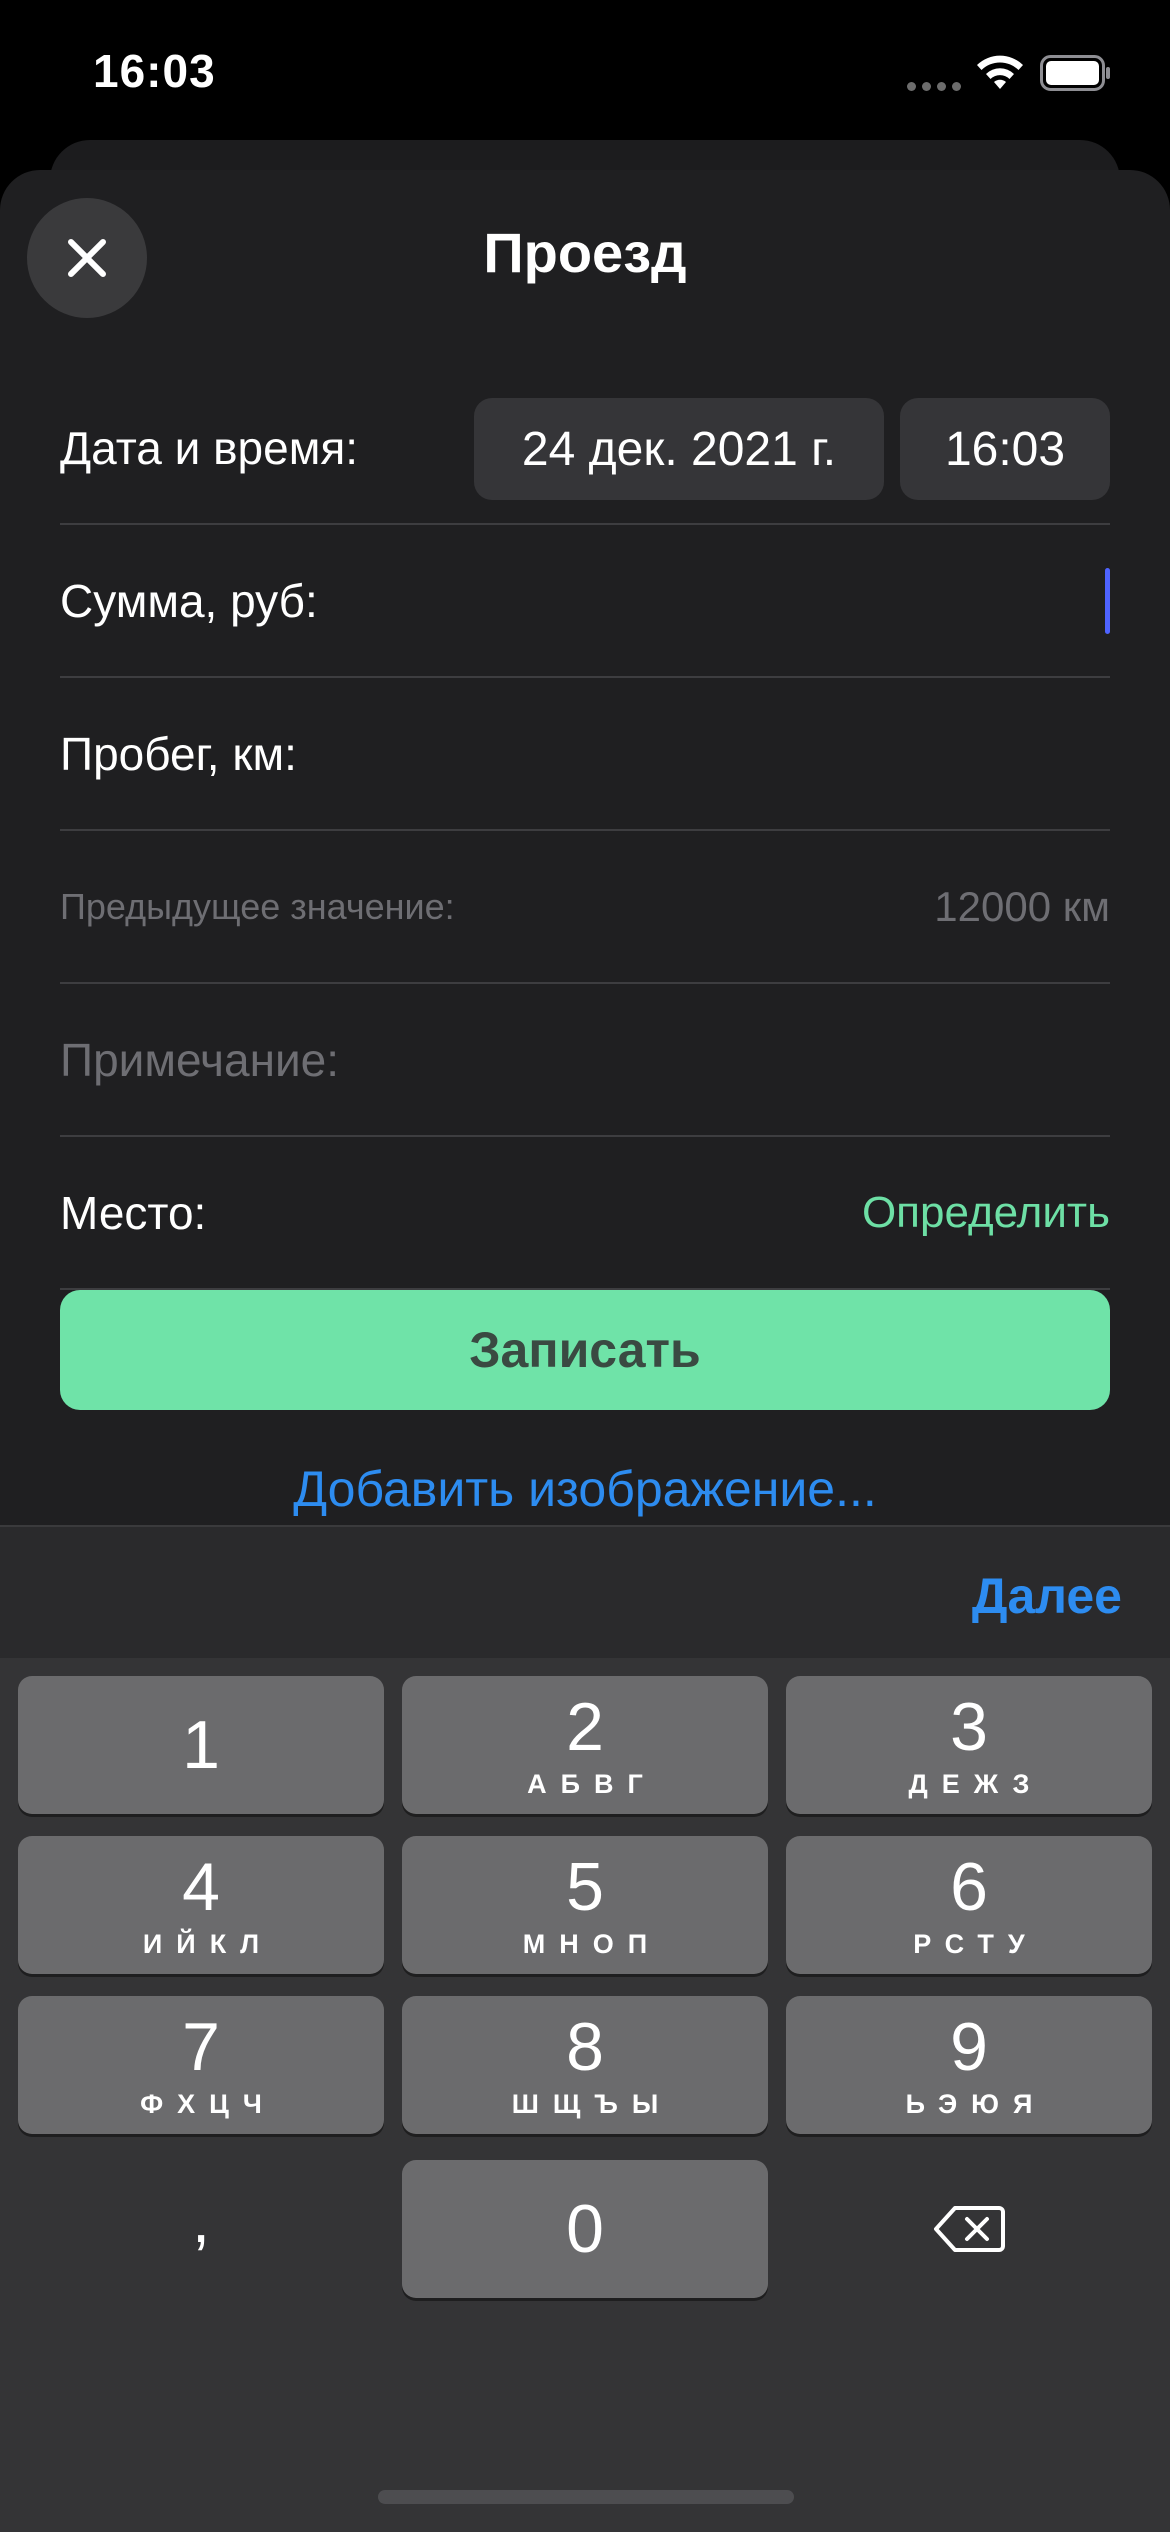 The height and width of the screenshot is (2532, 1170). Describe the element at coordinates (585, 1727) in the screenshot. I see `key-digit: 2` at that location.